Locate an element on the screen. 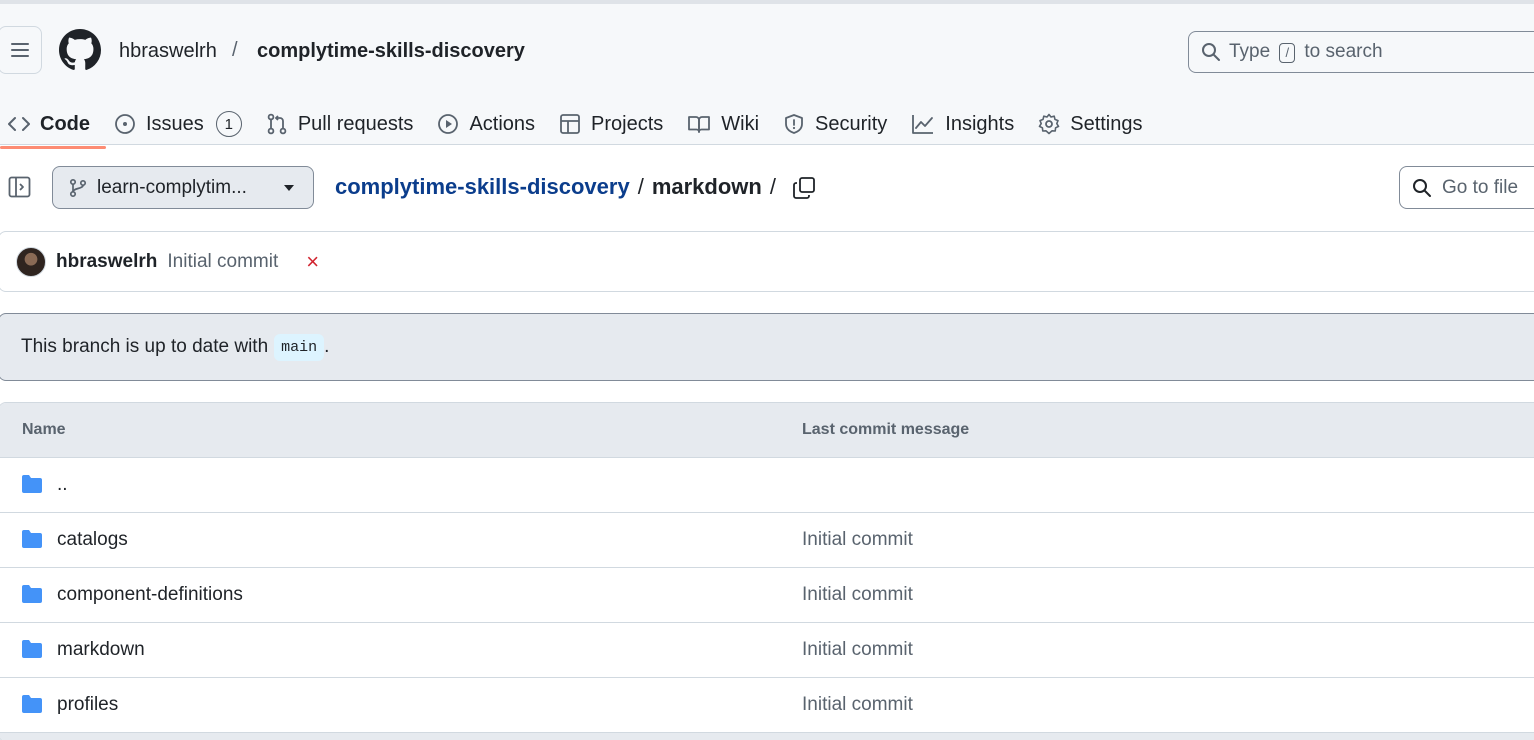  book-icon is located at coordinates (699, 124).